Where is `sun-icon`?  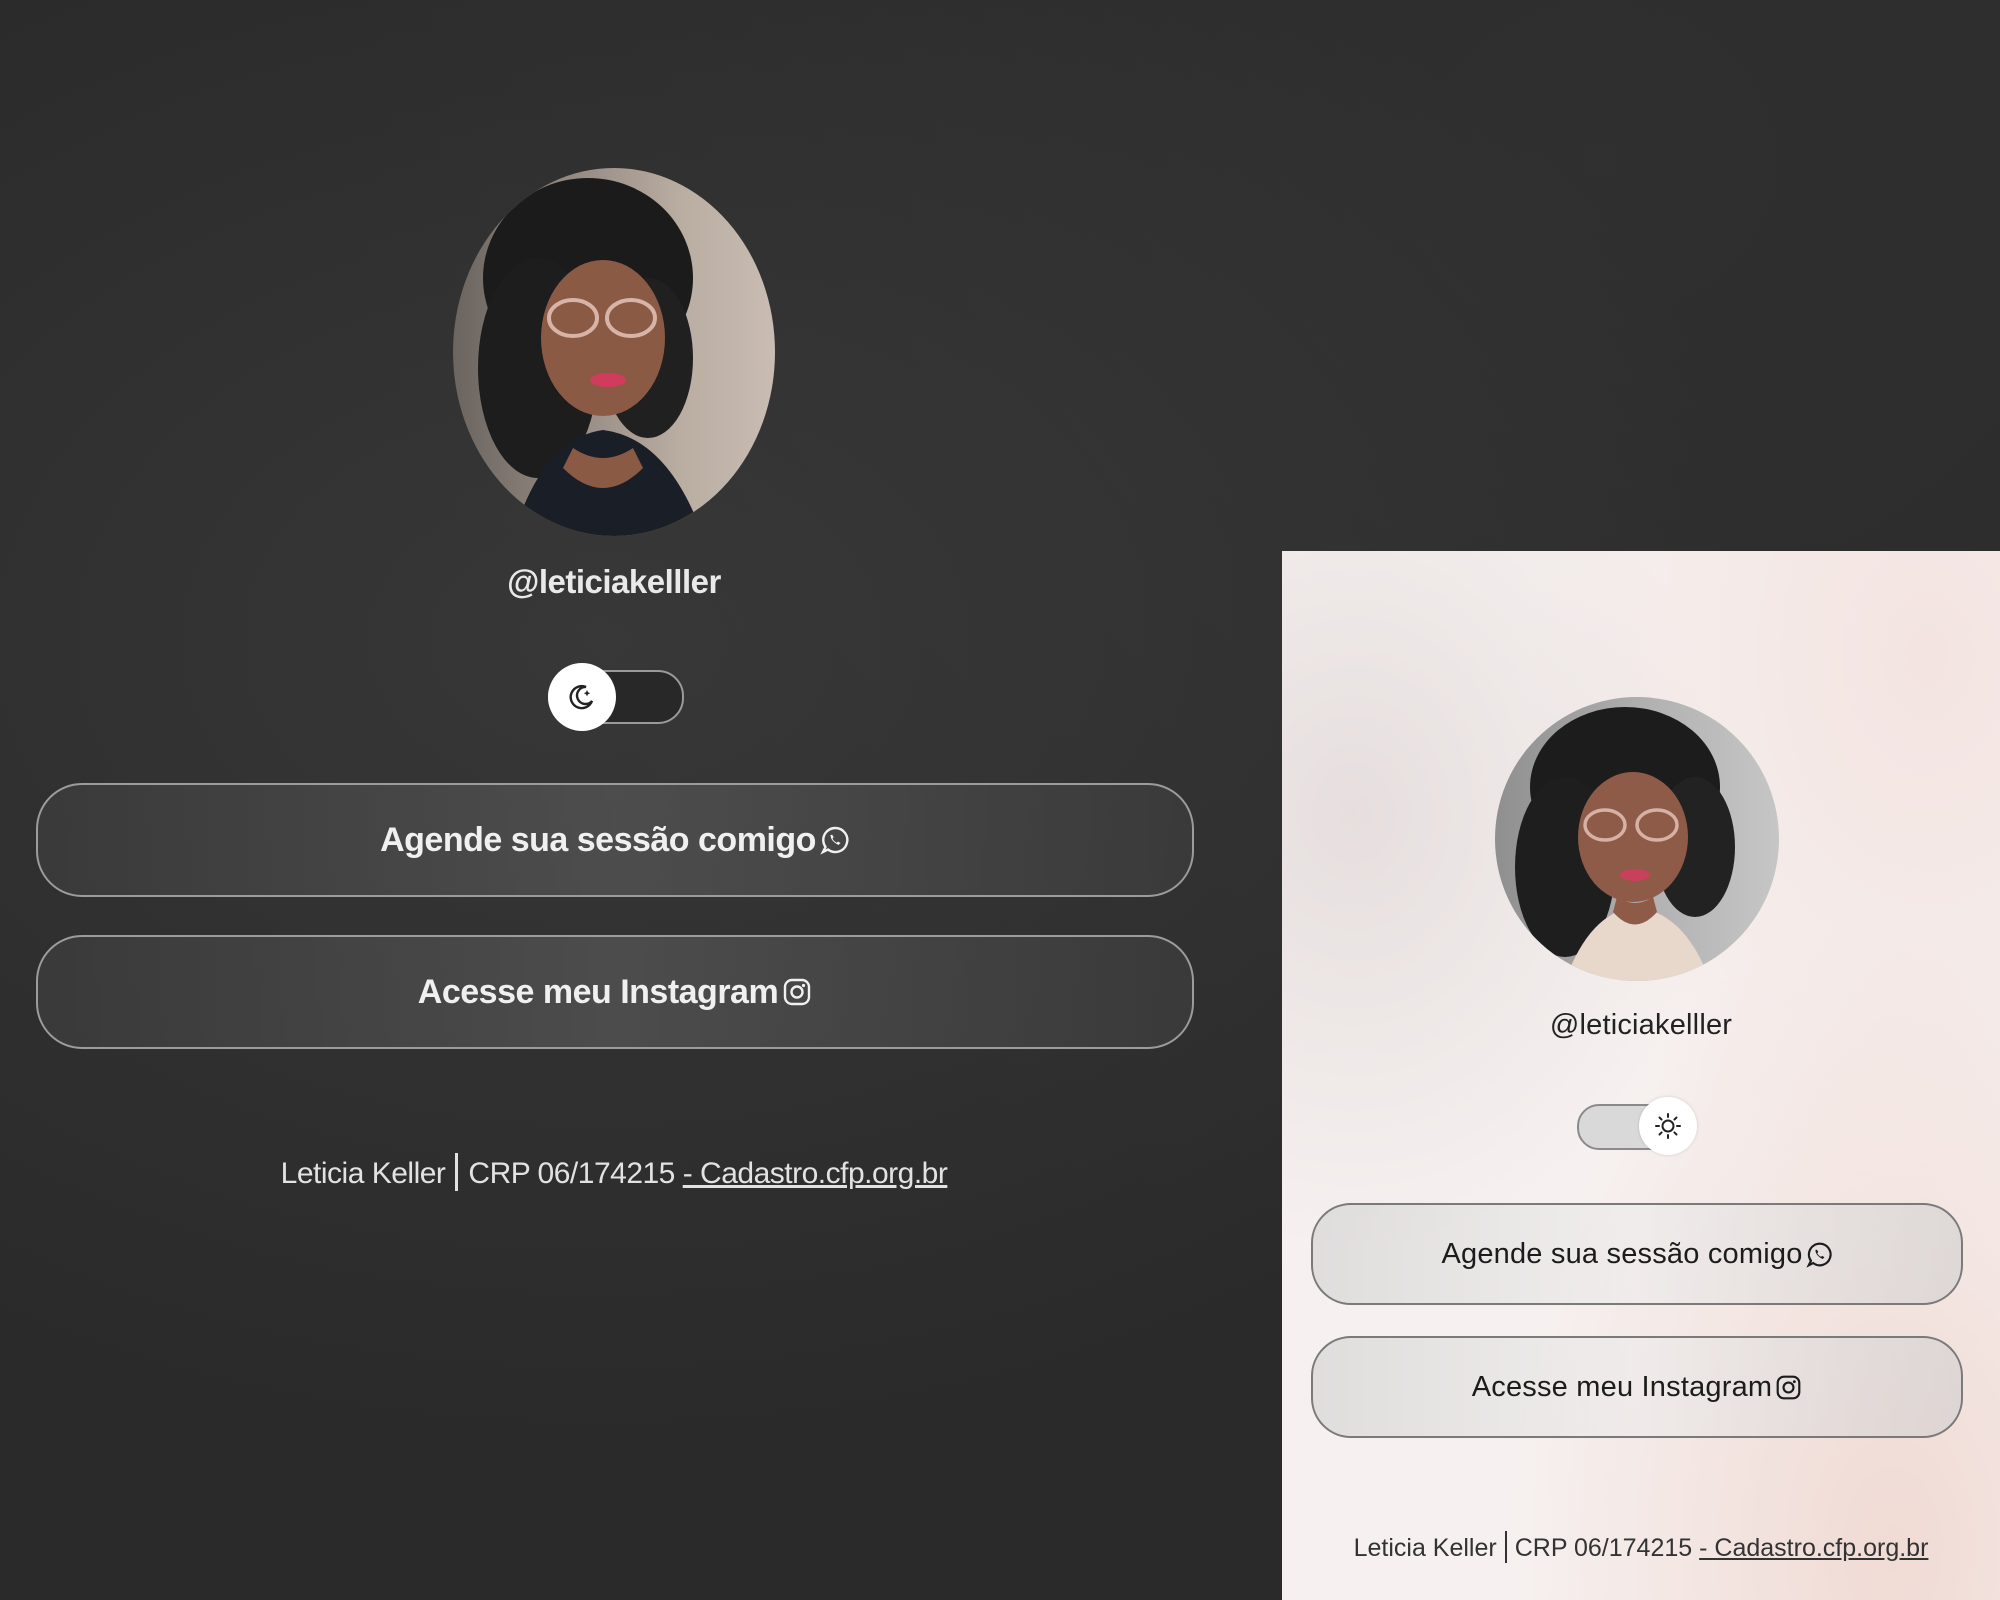 sun-icon is located at coordinates (1668, 1126).